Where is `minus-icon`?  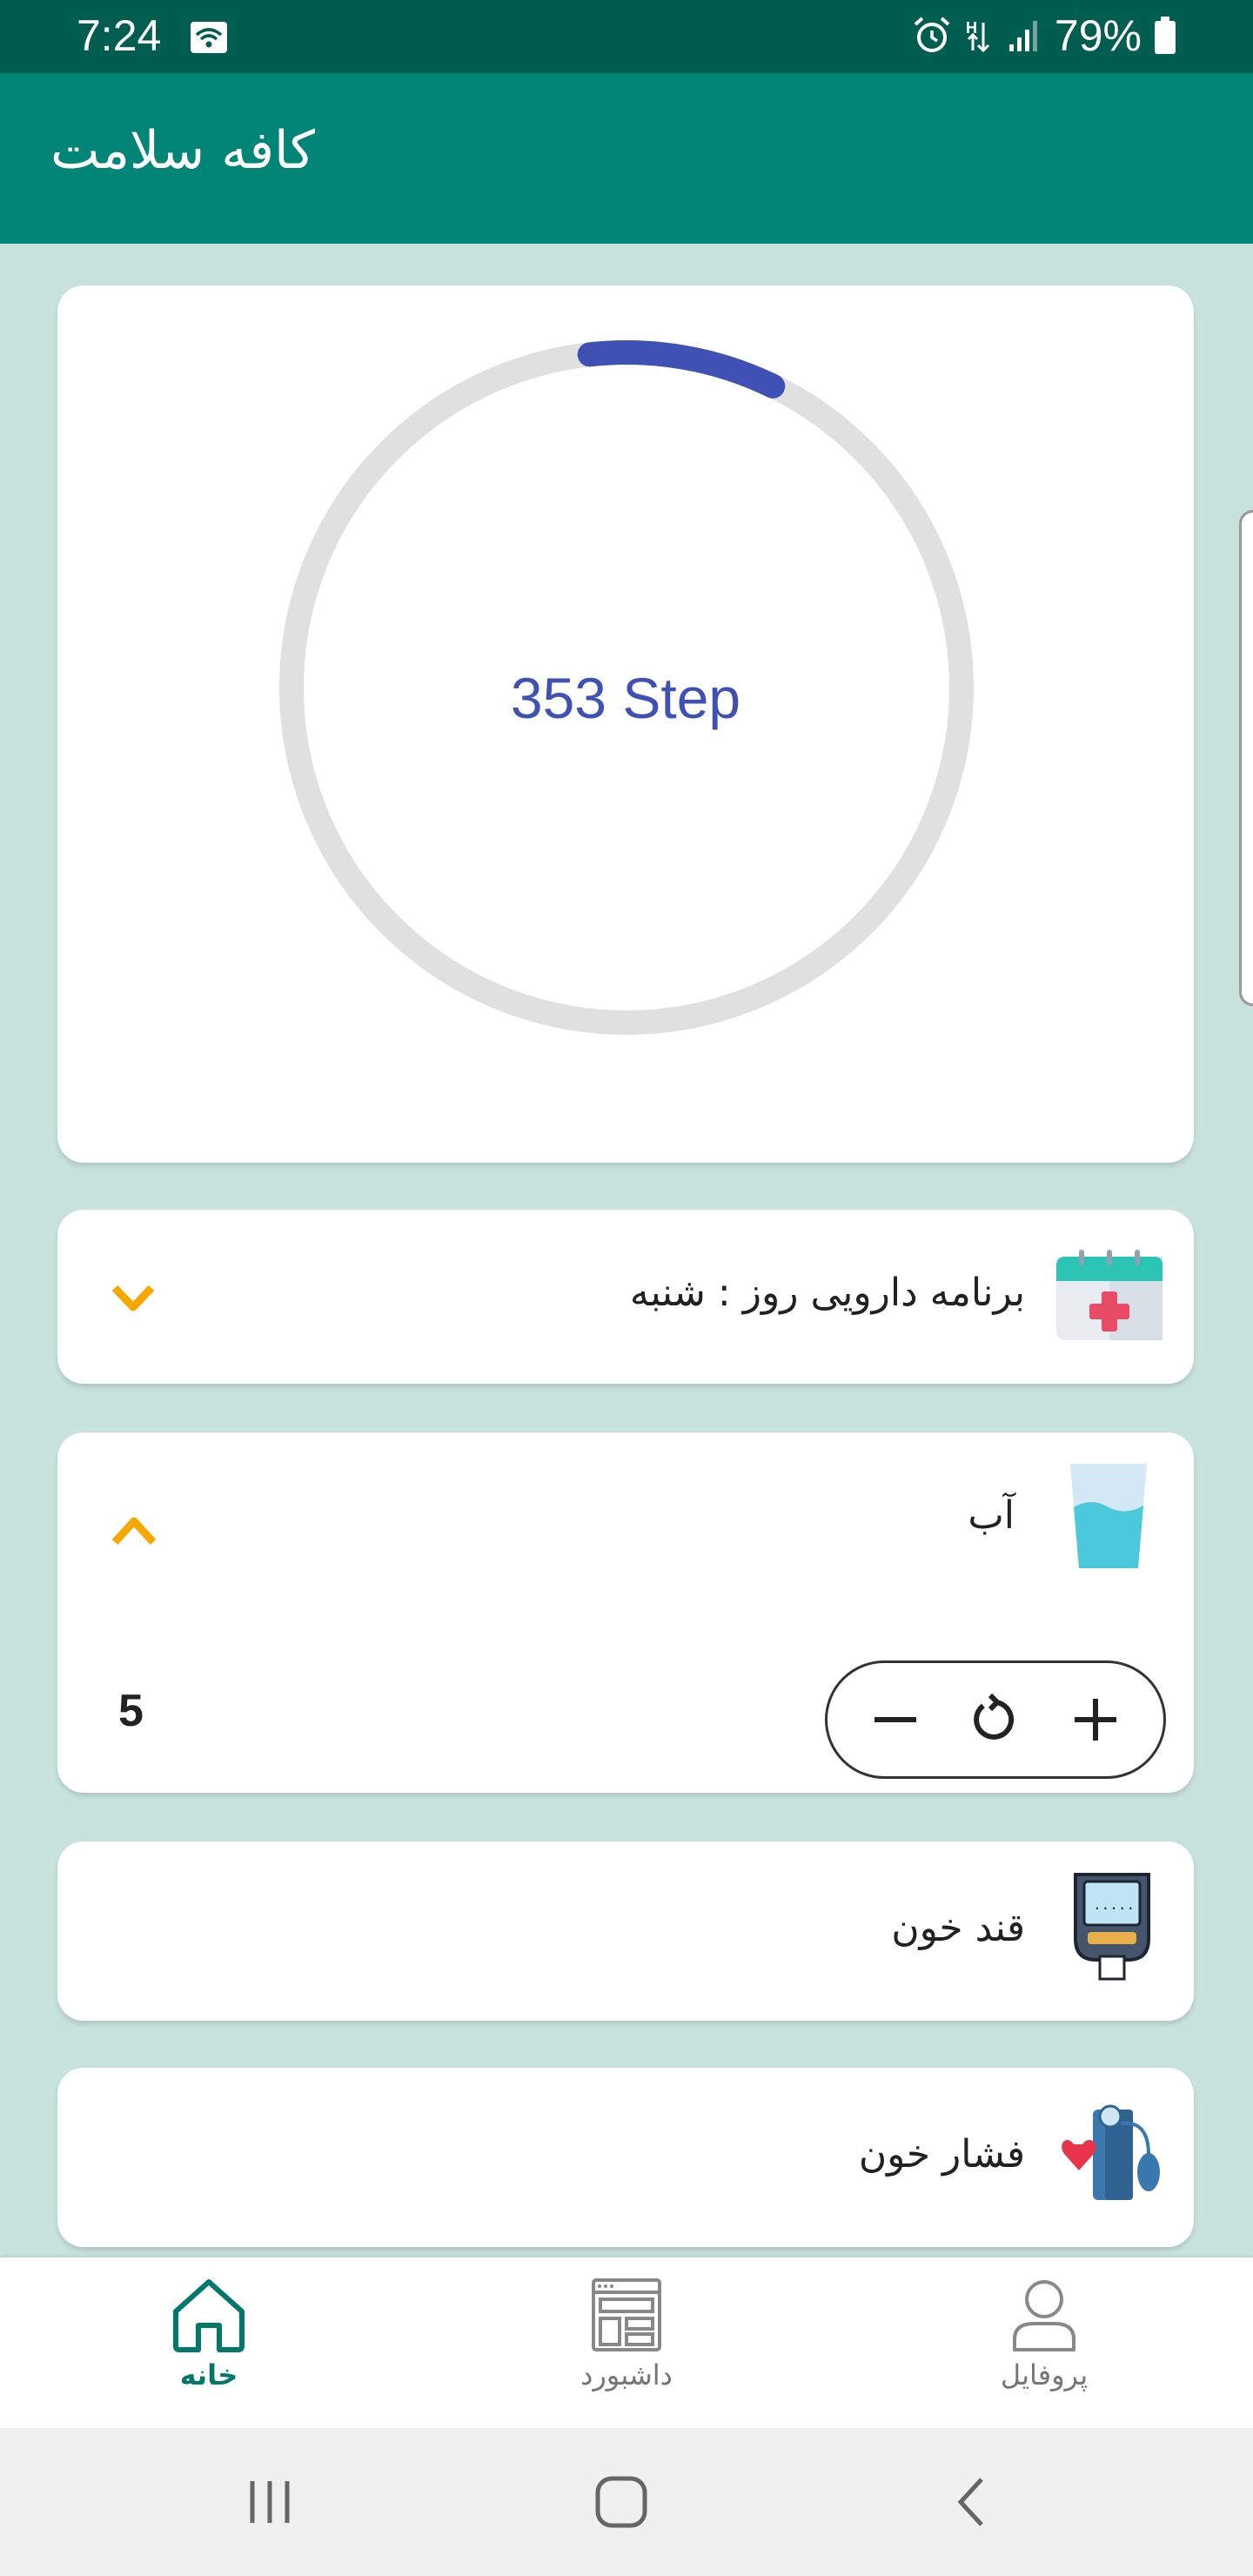
minus-icon is located at coordinates (895, 1719).